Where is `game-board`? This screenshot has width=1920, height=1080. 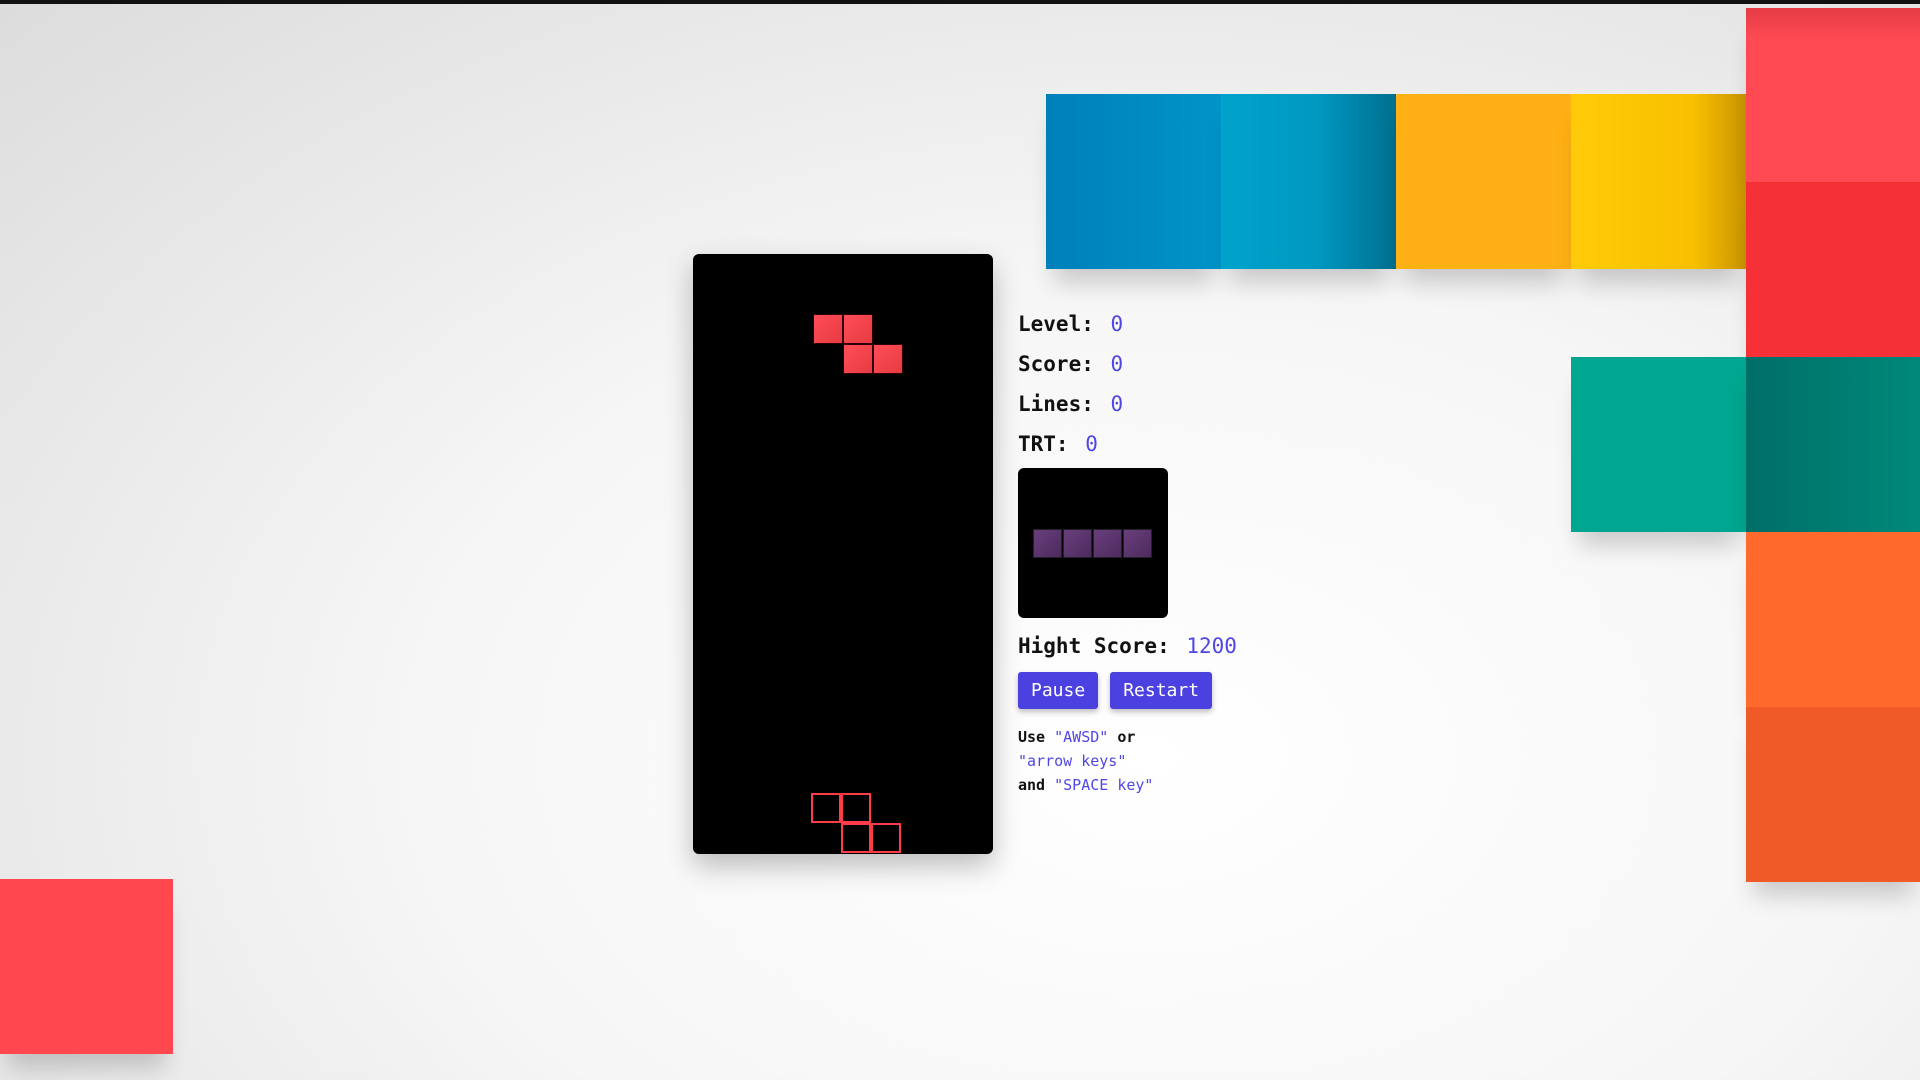
game-board is located at coordinates (843, 554).